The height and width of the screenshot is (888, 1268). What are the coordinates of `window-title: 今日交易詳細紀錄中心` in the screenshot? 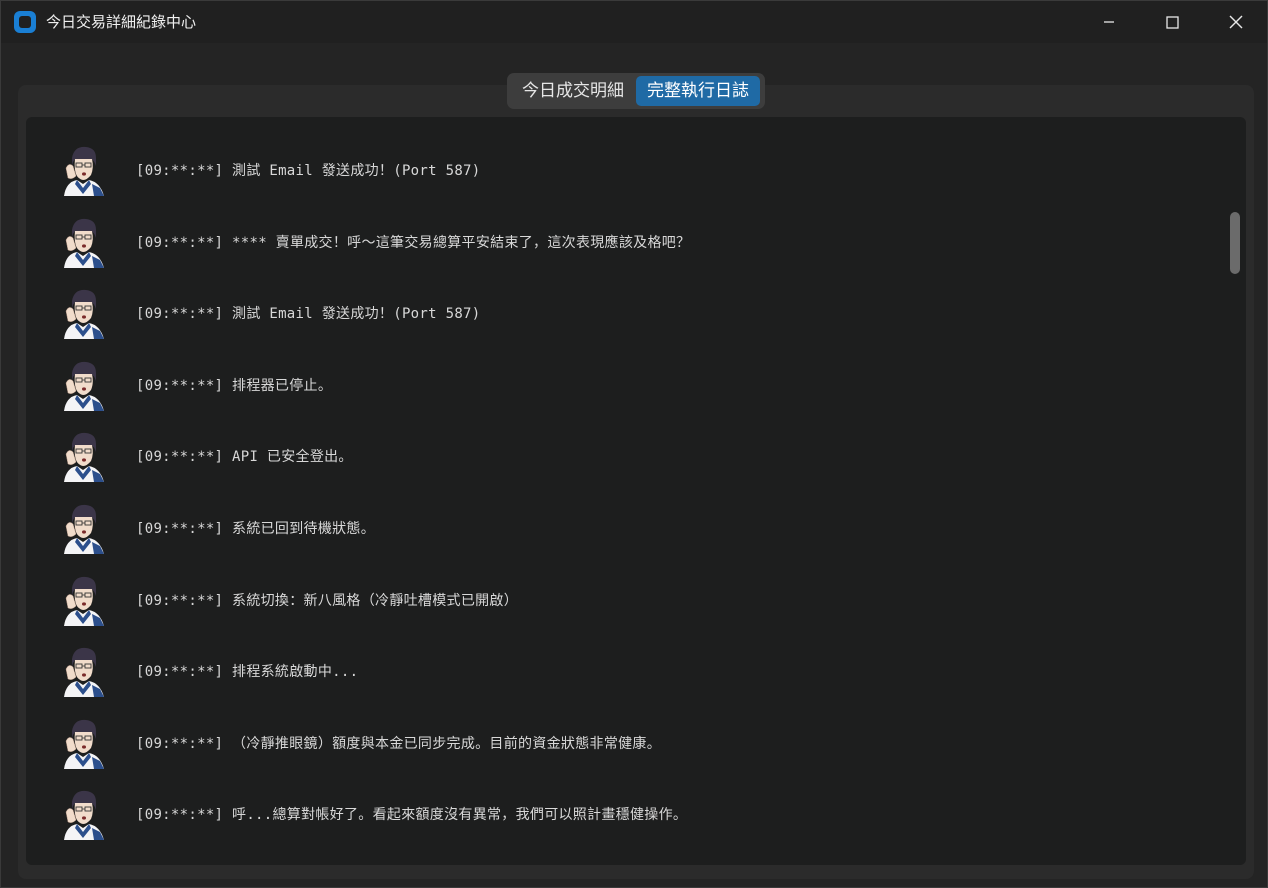 It's located at (121, 22).